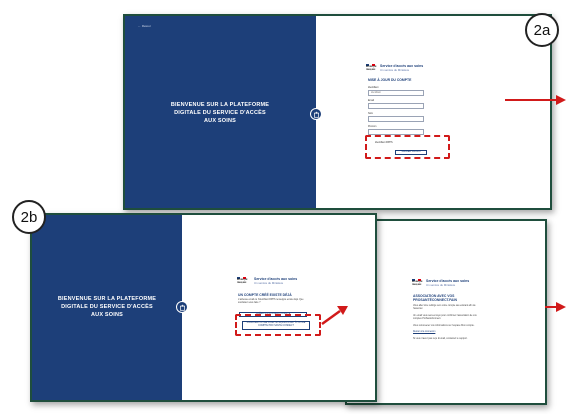 The image size is (570, 414). Describe the element at coordinates (334, 316) in the screenshot. I see `arrow-diagonal-icon` at that location.